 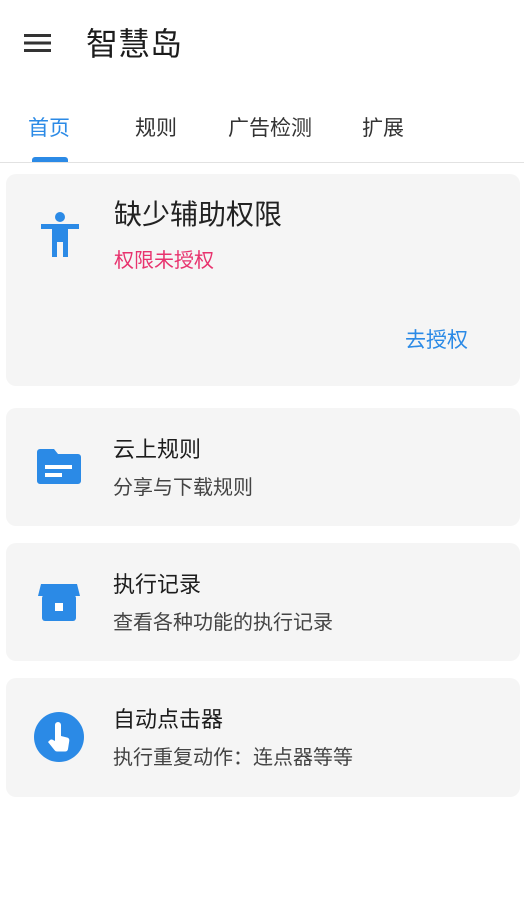 What do you see at coordinates (223, 622) in the screenshot?
I see `card-subtitle: 查看各种功能的执行记录` at bounding box center [223, 622].